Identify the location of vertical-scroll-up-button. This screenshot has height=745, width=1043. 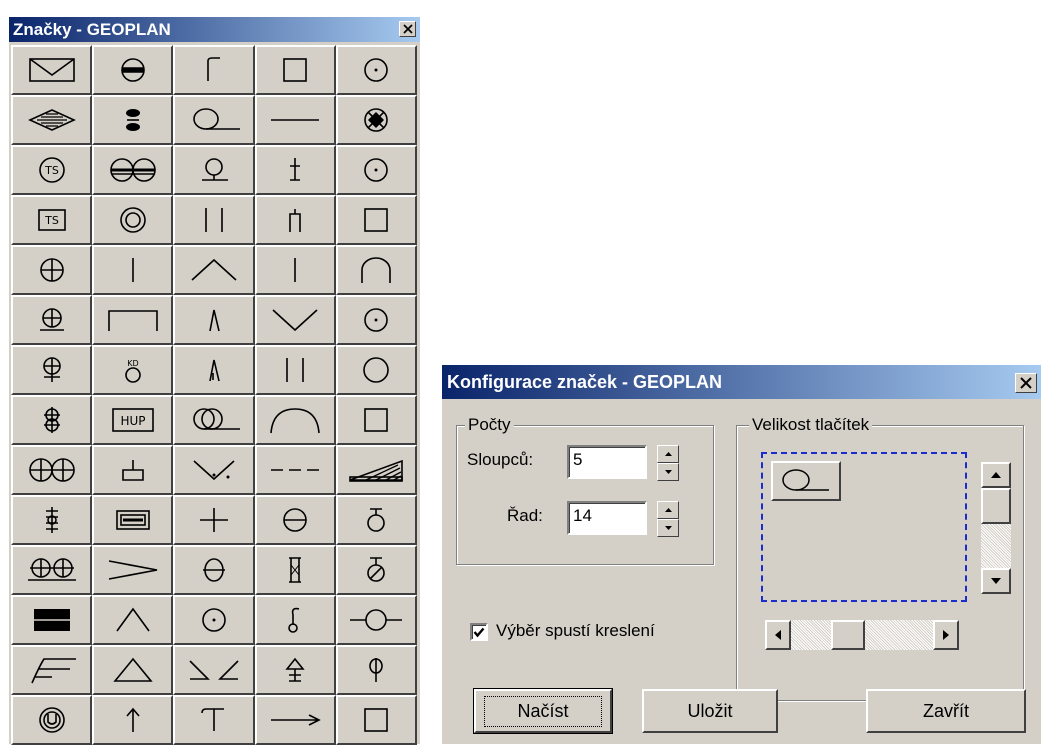
(996, 475).